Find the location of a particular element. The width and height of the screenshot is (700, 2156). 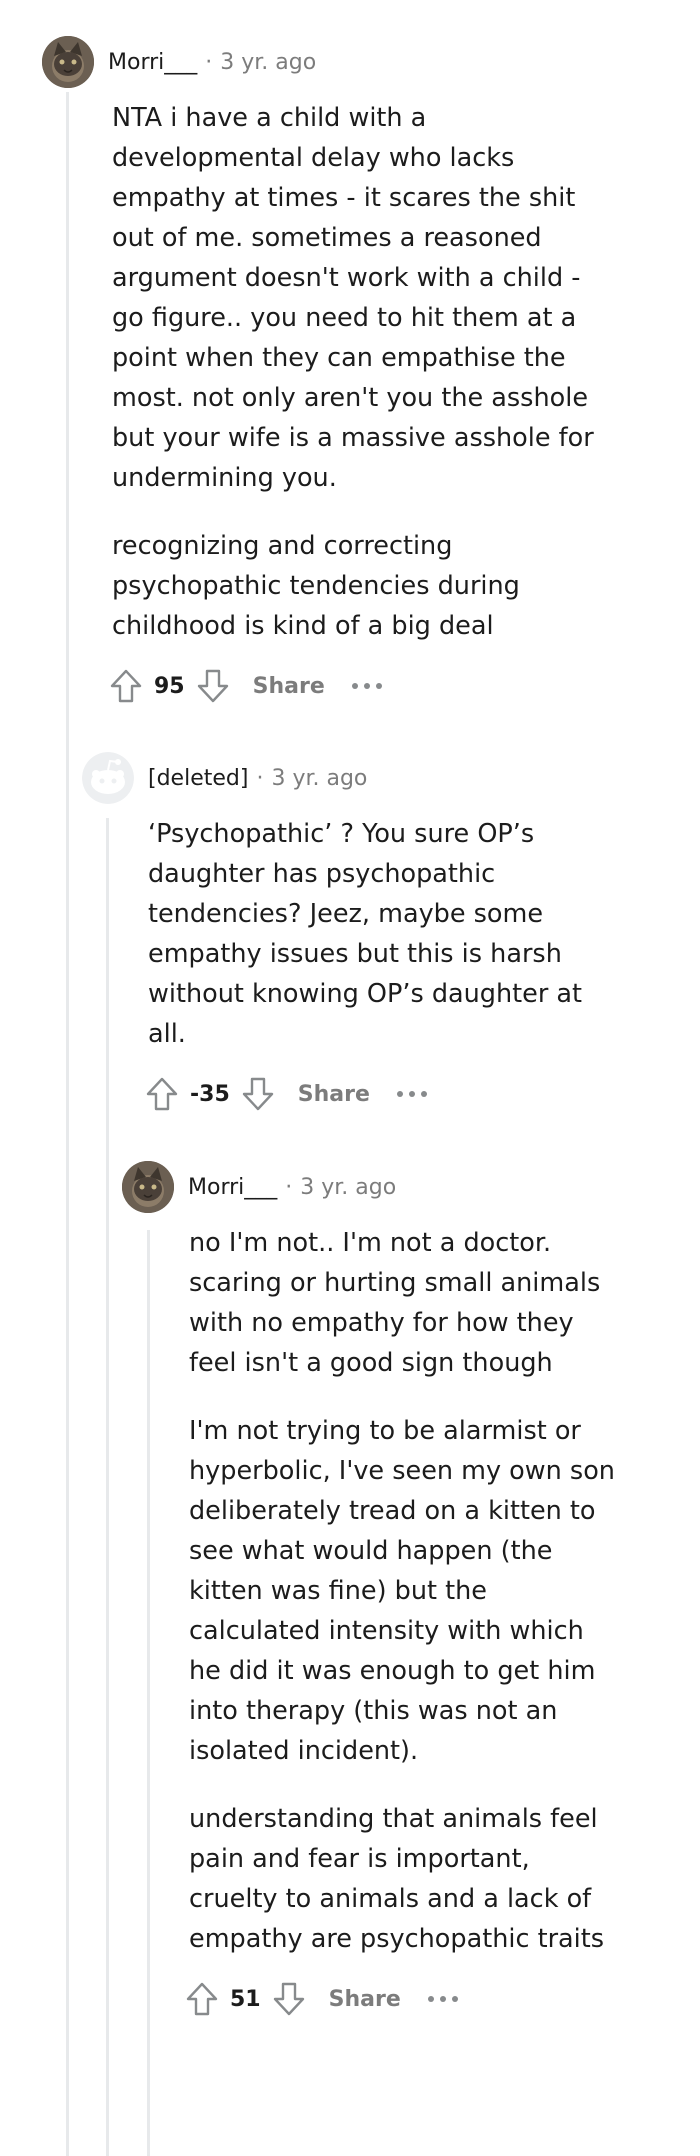

comment-header: [deleted] · 3 yr. ago is located at coordinates (362, 778).